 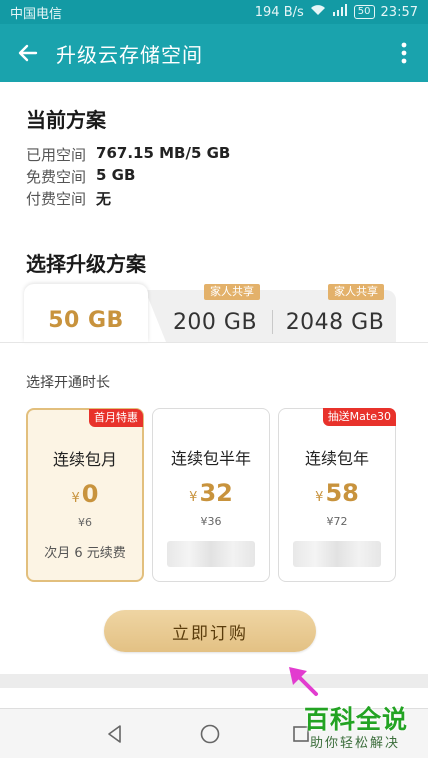 What do you see at coordinates (104, 199) in the screenshot?
I see `info-value: 无` at bounding box center [104, 199].